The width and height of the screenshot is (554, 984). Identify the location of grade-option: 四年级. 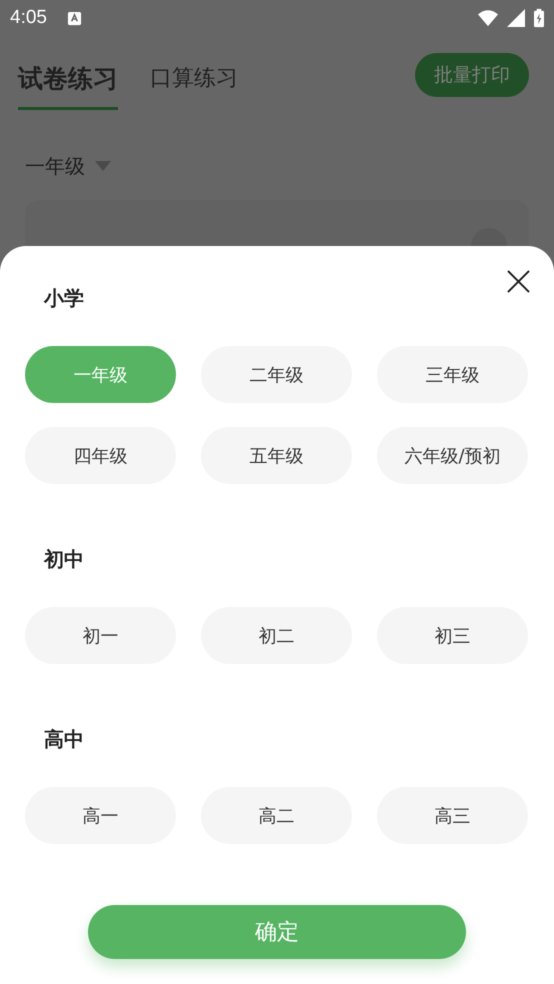
(100, 455).